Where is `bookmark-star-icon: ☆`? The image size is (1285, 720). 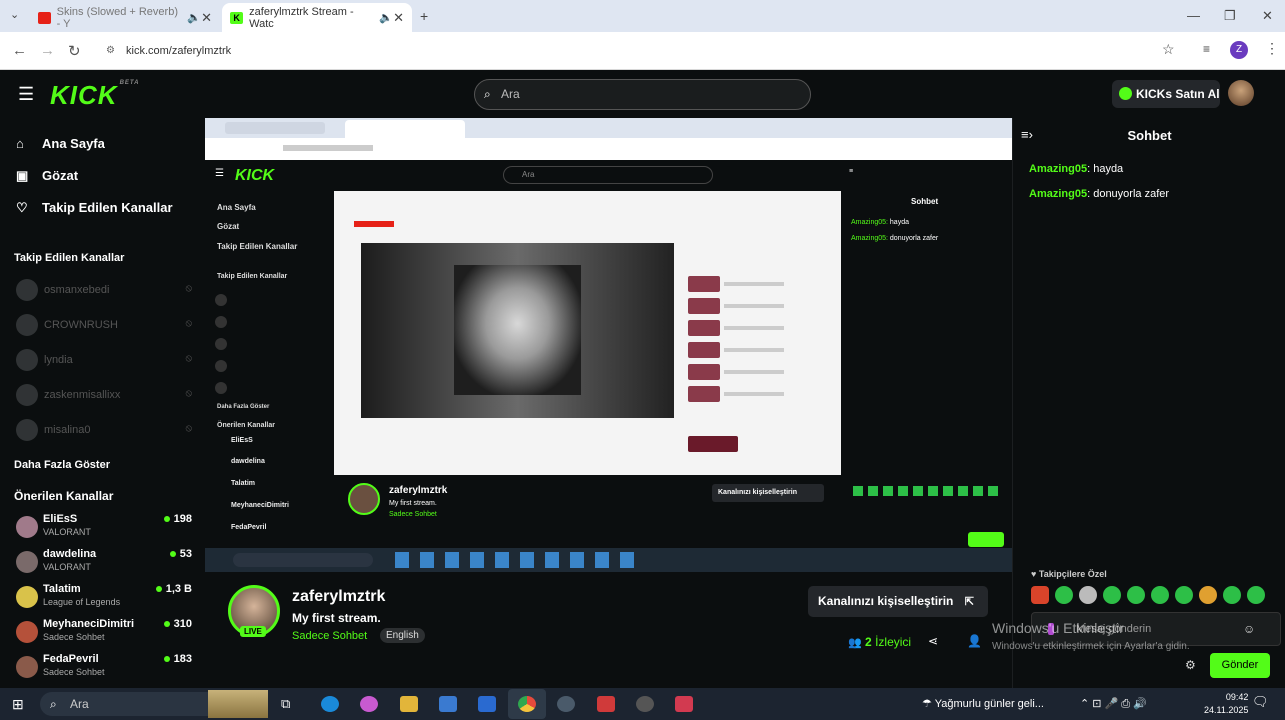
bookmark-star-icon: ☆ is located at coordinates (1168, 49).